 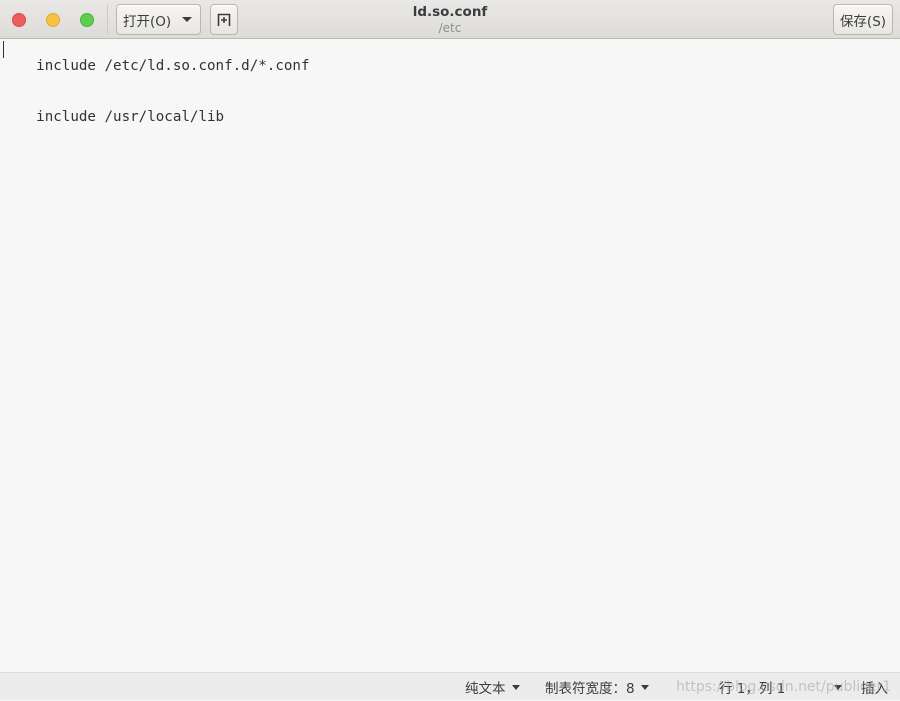 I want to click on save-button-label: 保存(S), so click(x=863, y=21).